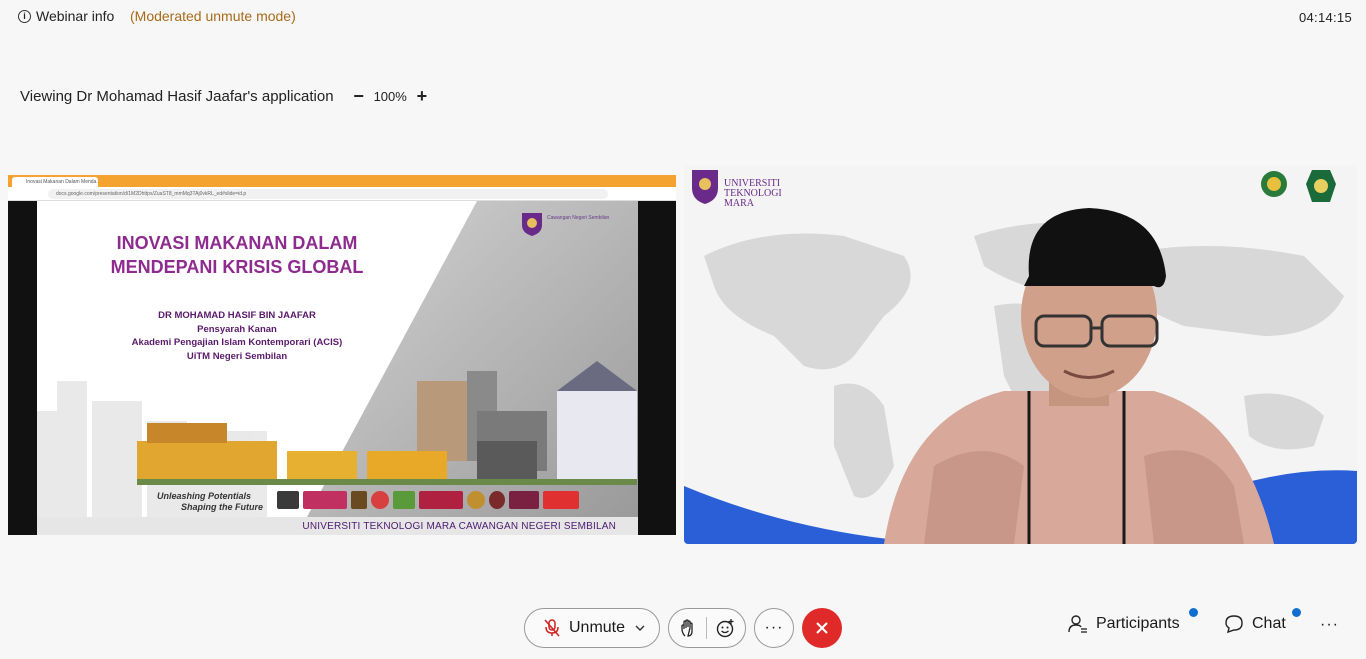  What do you see at coordinates (1329, 625) in the screenshot?
I see `overflow-menu-button: ···` at bounding box center [1329, 625].